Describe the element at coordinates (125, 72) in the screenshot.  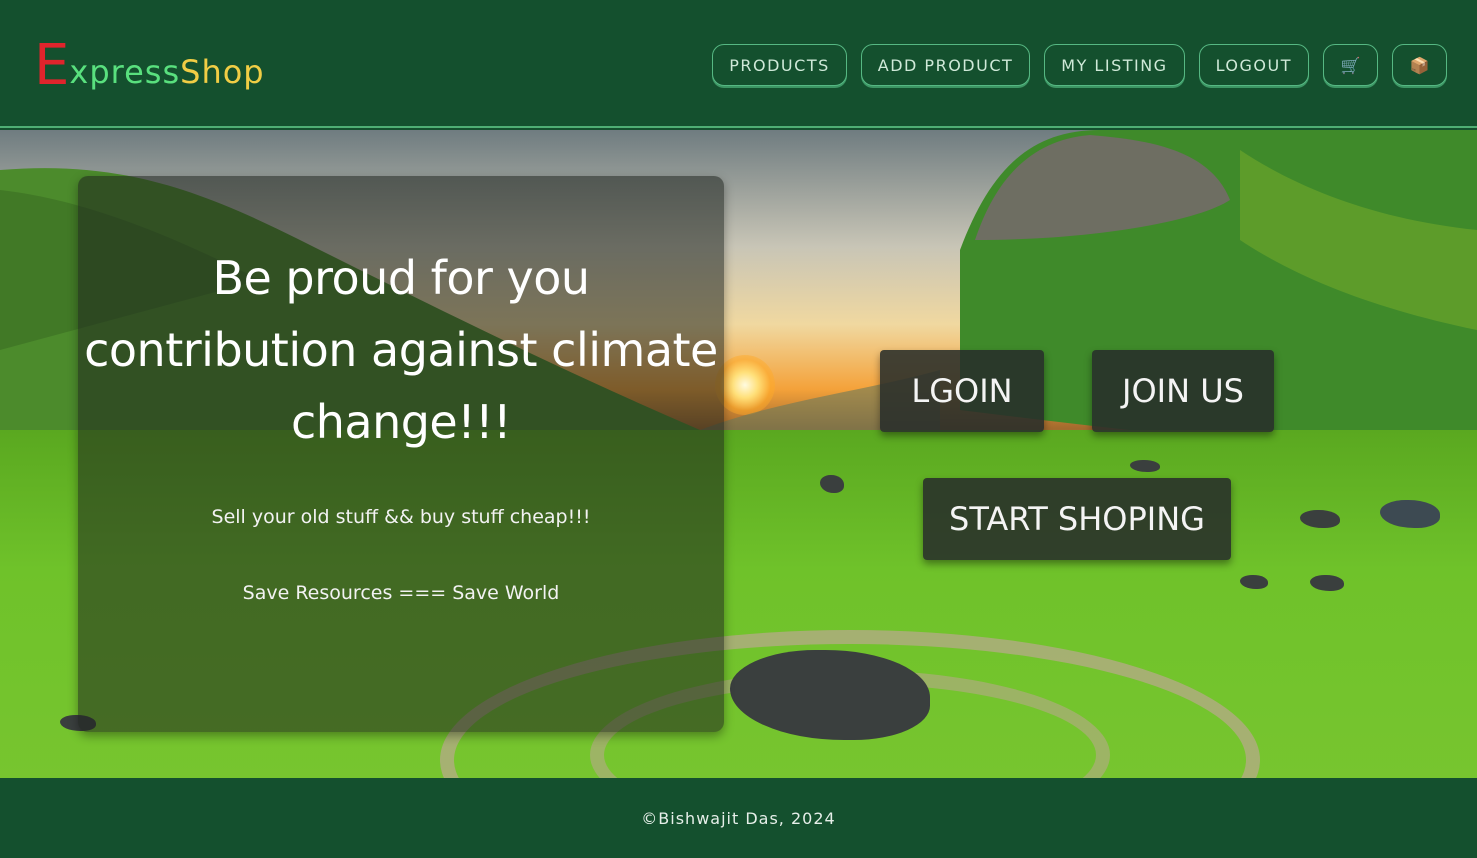
I see `logo-text-xpress: xpress` at that location.